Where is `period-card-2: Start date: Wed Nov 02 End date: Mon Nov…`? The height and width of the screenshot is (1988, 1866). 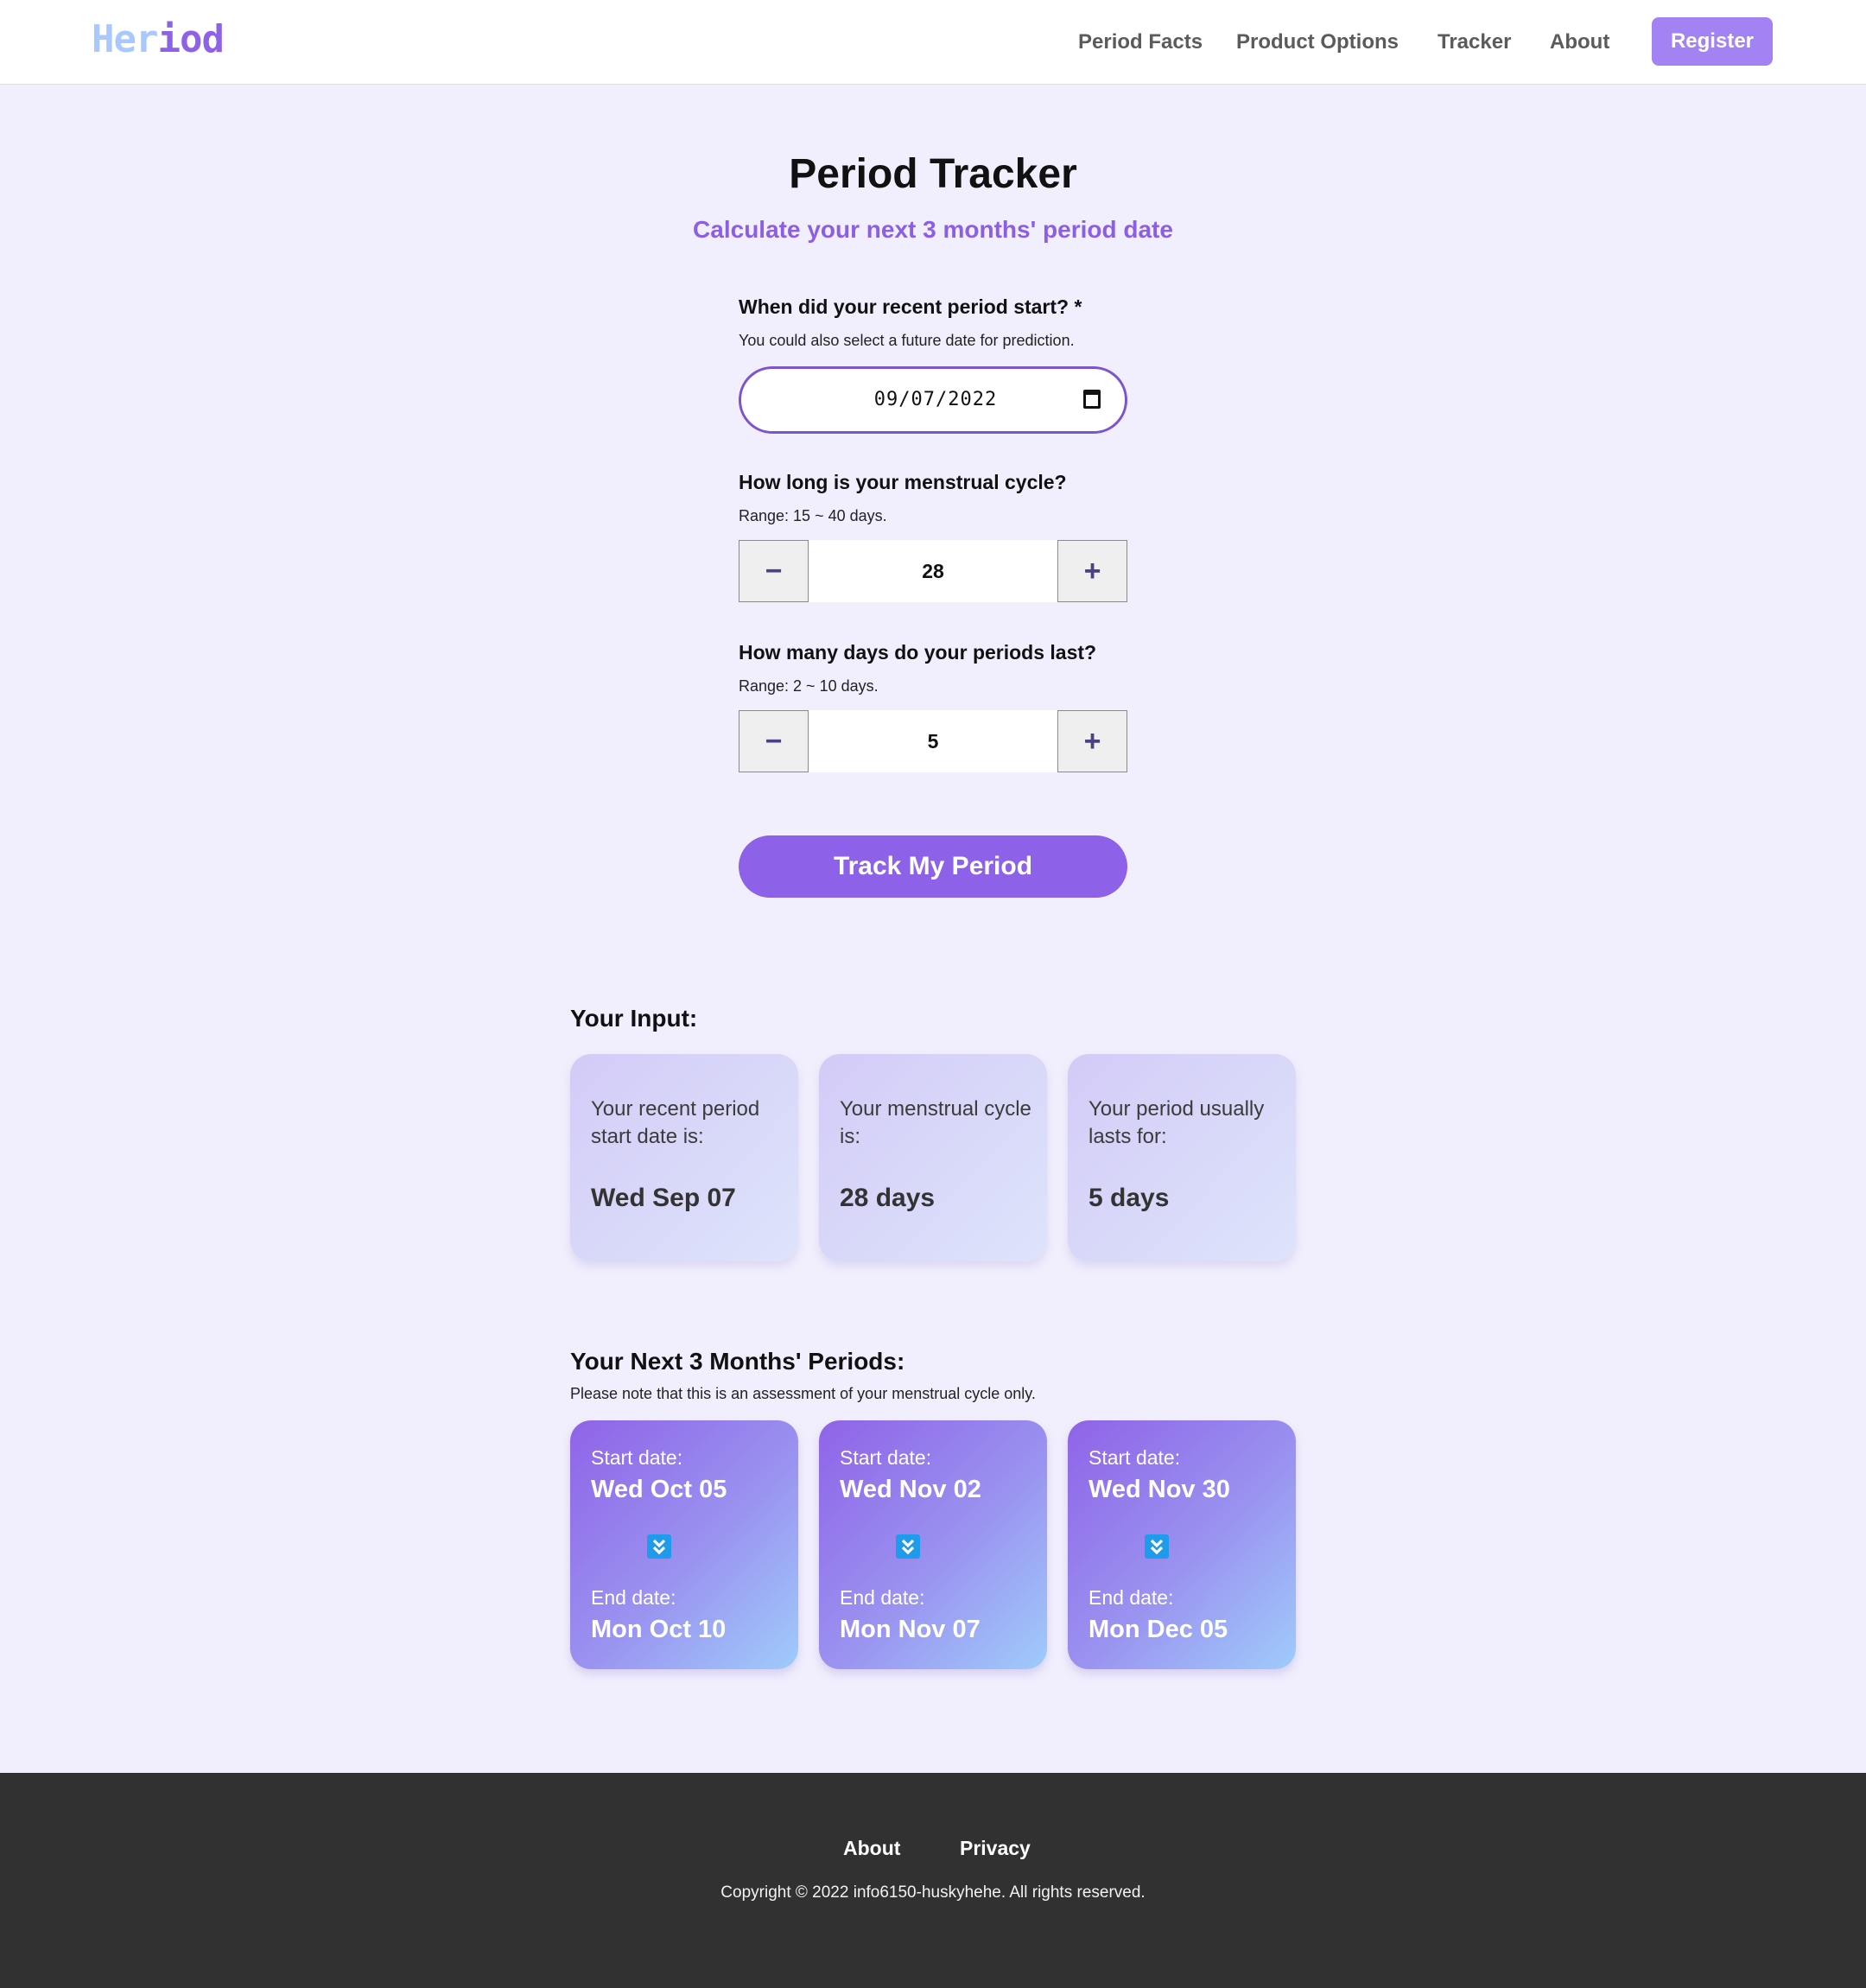
period-card-2: Start date: Wed Nov 02 End date: Mon Nov… is located at coordinates (933, 1544).